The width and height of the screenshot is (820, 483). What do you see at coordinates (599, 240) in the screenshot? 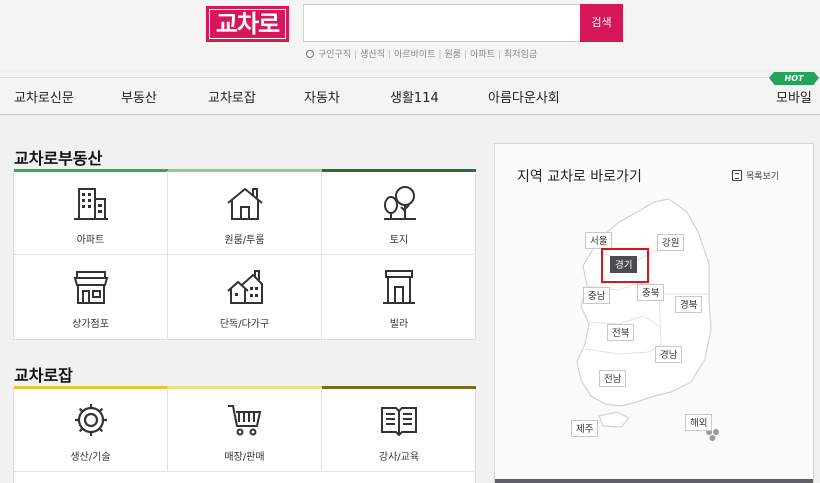
I see `region-seoul: 서울` at bounding box center [599, 240].